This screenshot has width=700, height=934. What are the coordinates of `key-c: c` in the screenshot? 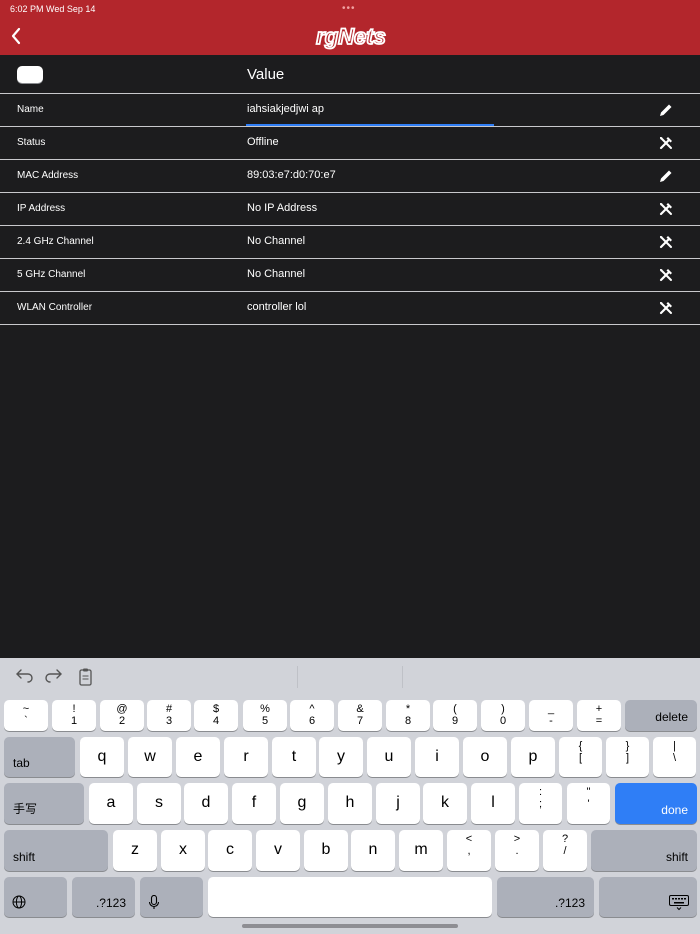 It's located at (230, 850).